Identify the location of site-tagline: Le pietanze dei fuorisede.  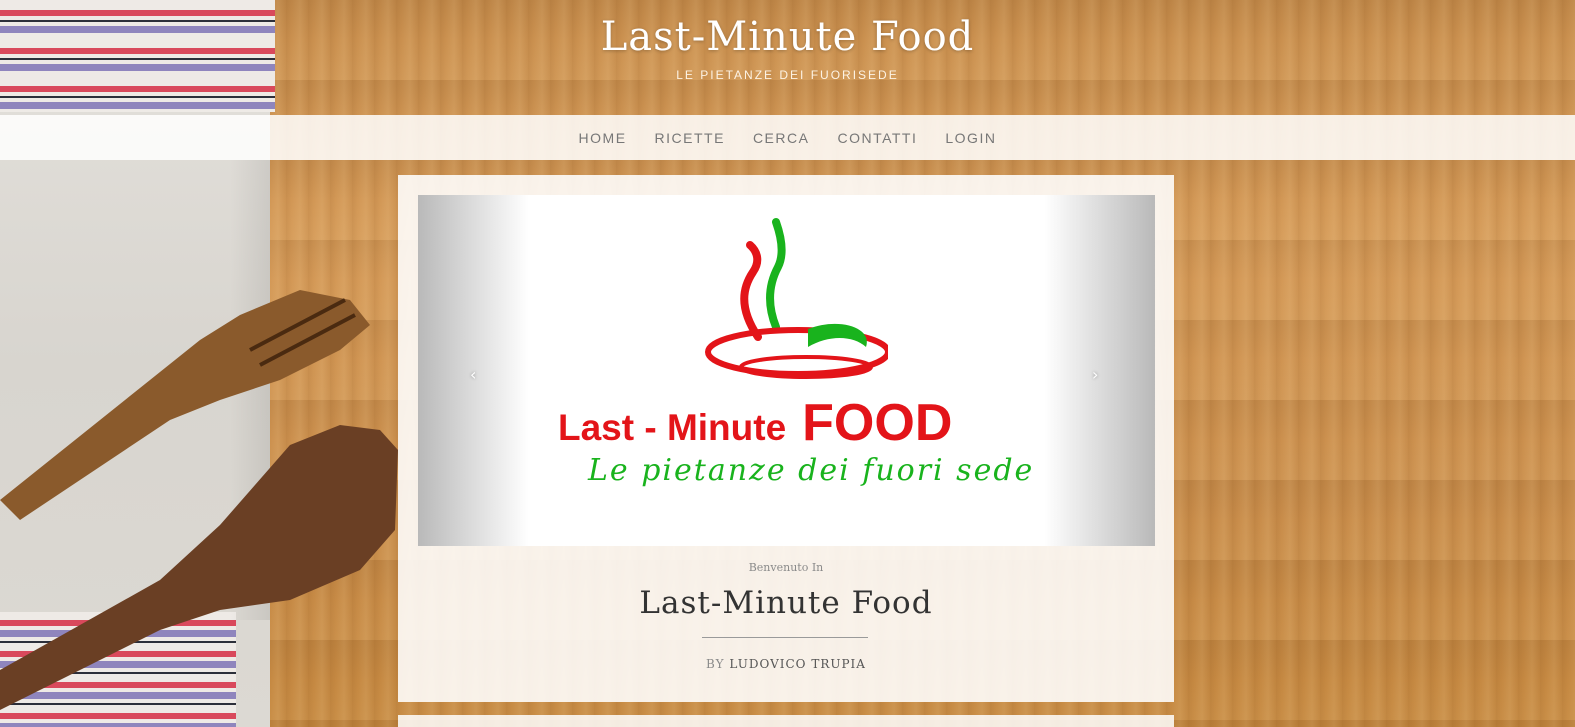
(787, 75).